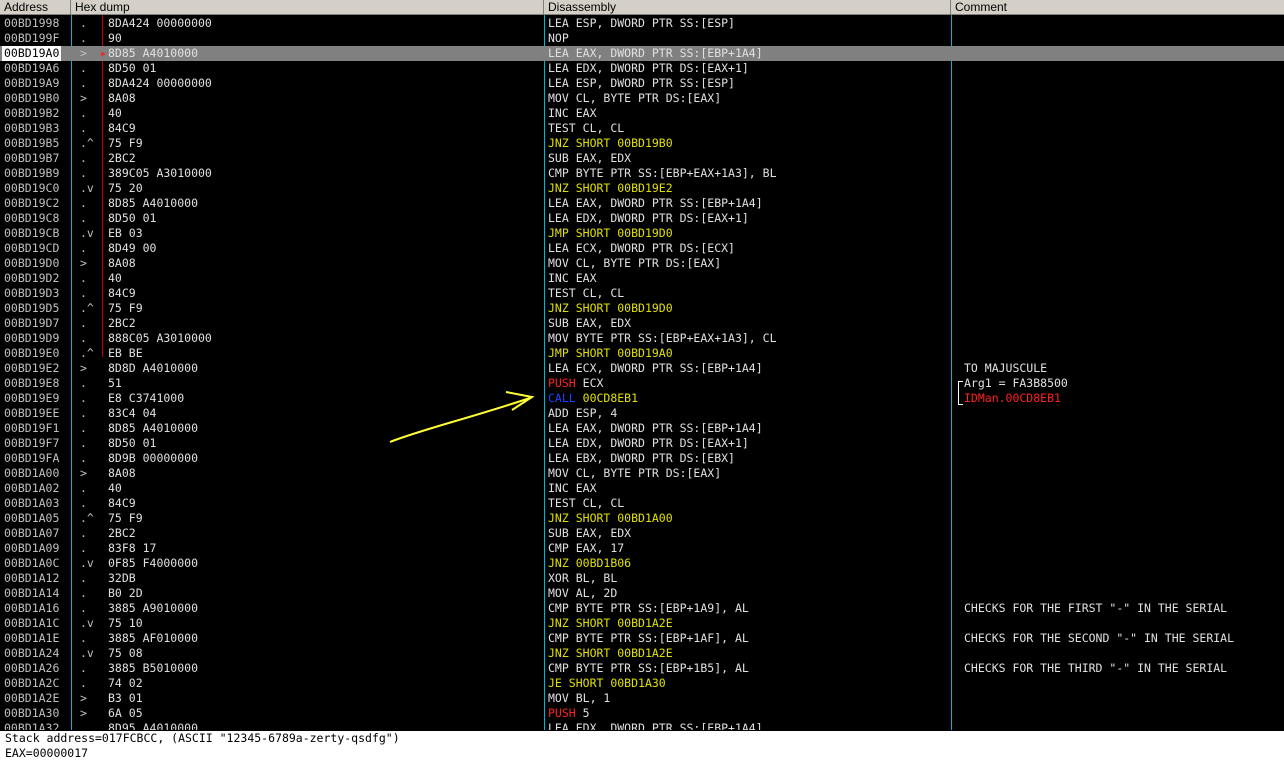  What do you see at coordinates (642, 353) in the screenshot?
I see `code-row: 00BD19E0 .^ EB BE JMP SHORT 00BD19A0` at bounding box center [642, 353].